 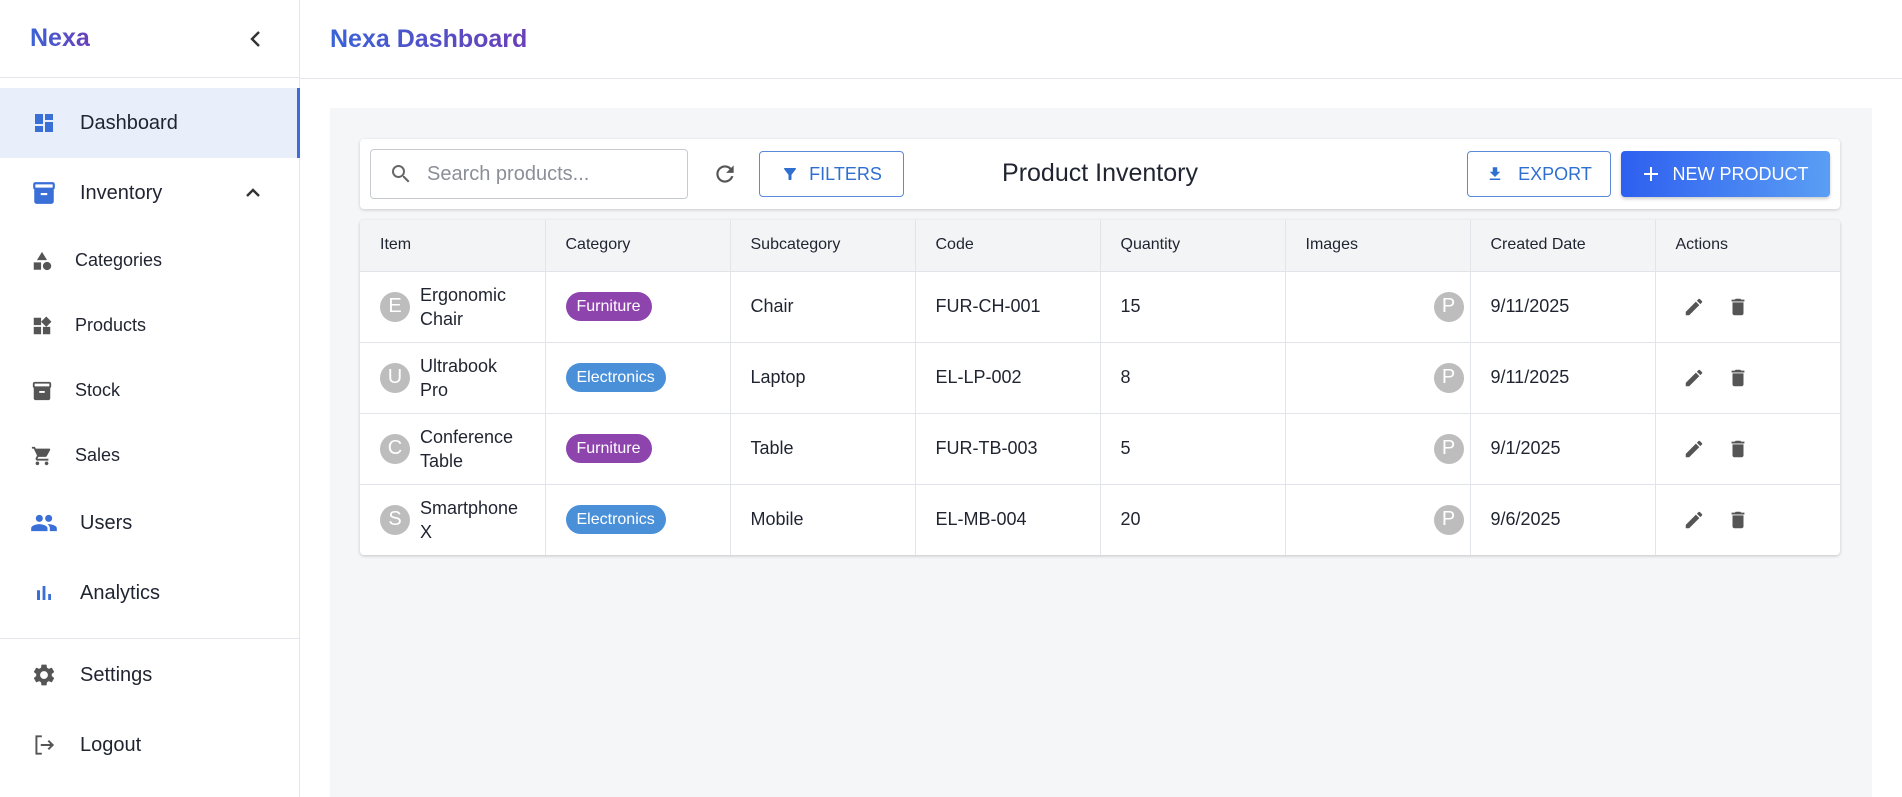 I want to click on sidebar-item-products: Products, so click(x=149, y=325).